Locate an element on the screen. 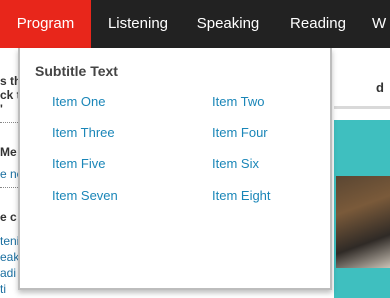 The width and height of the screenshot is (390, 298). bg-heading-fragment: d is located at coordinates (380, 87).